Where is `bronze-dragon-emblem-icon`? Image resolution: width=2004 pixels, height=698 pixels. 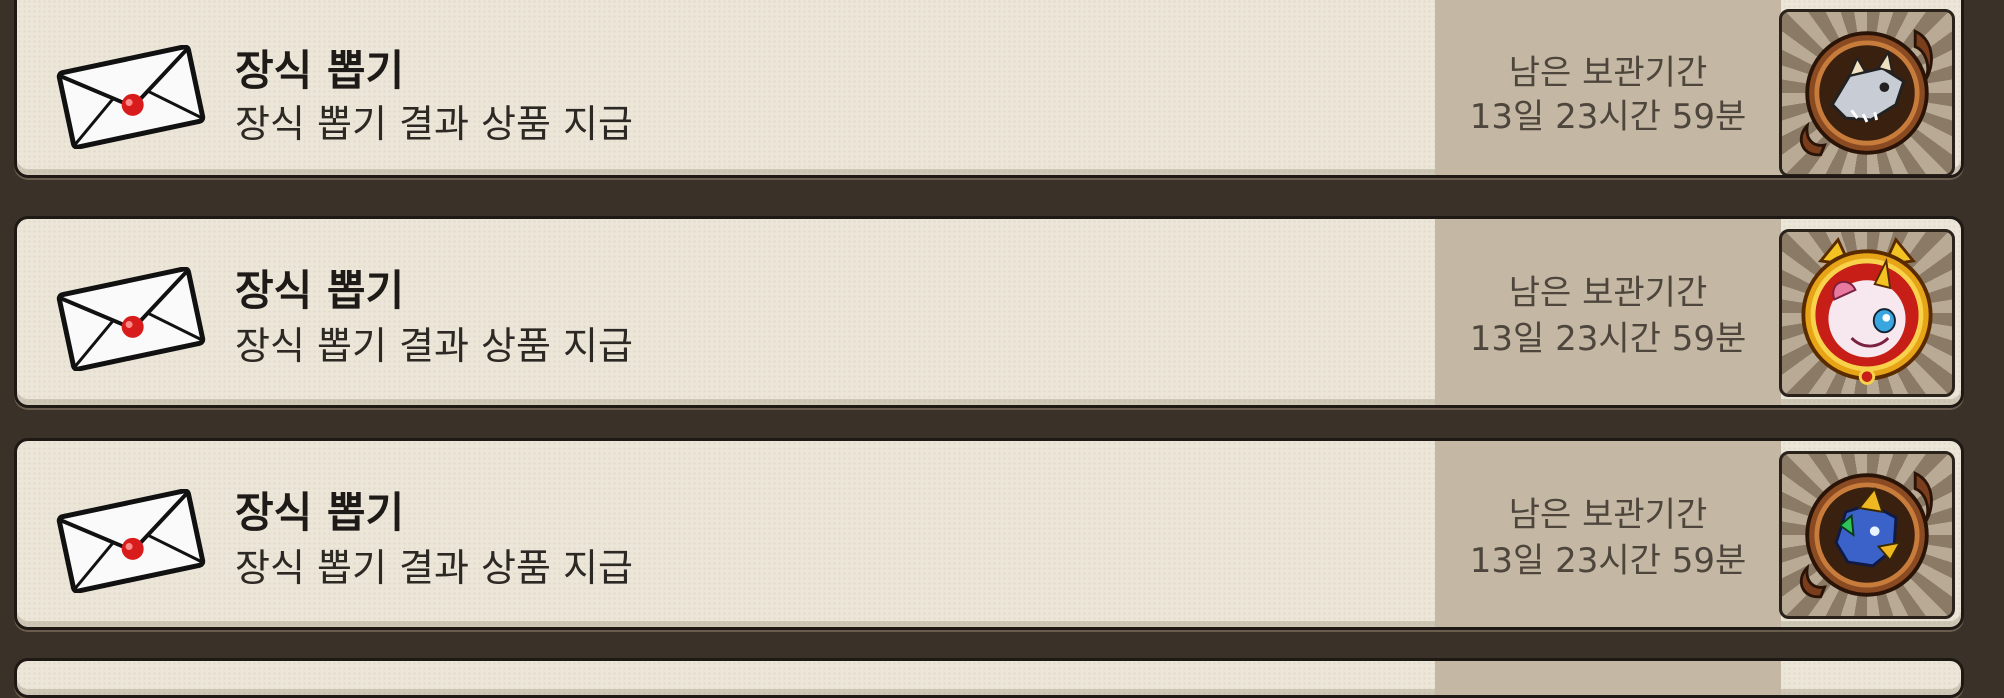 bronze-dragon-emblem-icon is located at coordinates (1866, 93).